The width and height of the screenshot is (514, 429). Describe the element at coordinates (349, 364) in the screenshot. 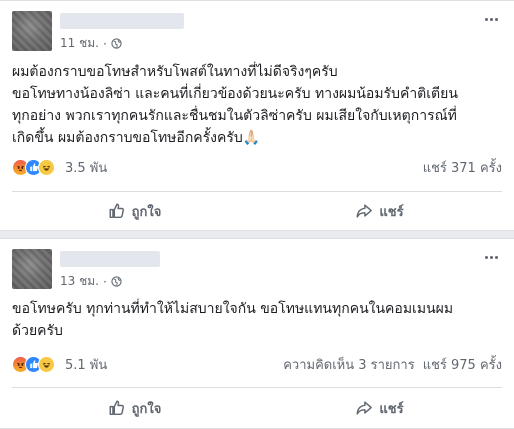

I see `comment-count: ความคิดเห็น 3 รายการ` at that location.